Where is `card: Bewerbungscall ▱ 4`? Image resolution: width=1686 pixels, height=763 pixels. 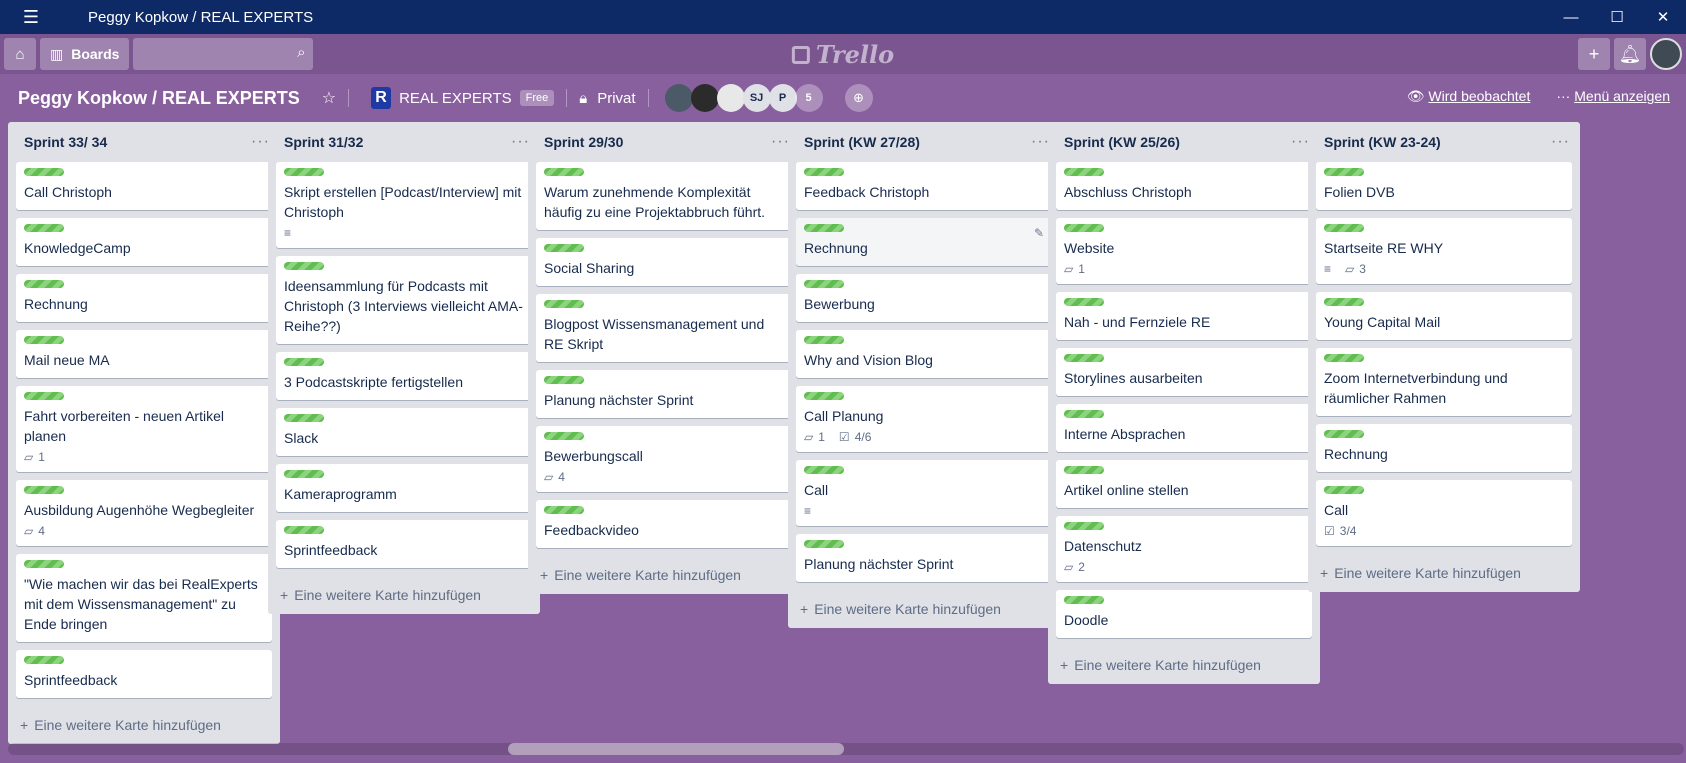
card: Bewerbungscall ▱ 4 is located at coordinates (664, 459).